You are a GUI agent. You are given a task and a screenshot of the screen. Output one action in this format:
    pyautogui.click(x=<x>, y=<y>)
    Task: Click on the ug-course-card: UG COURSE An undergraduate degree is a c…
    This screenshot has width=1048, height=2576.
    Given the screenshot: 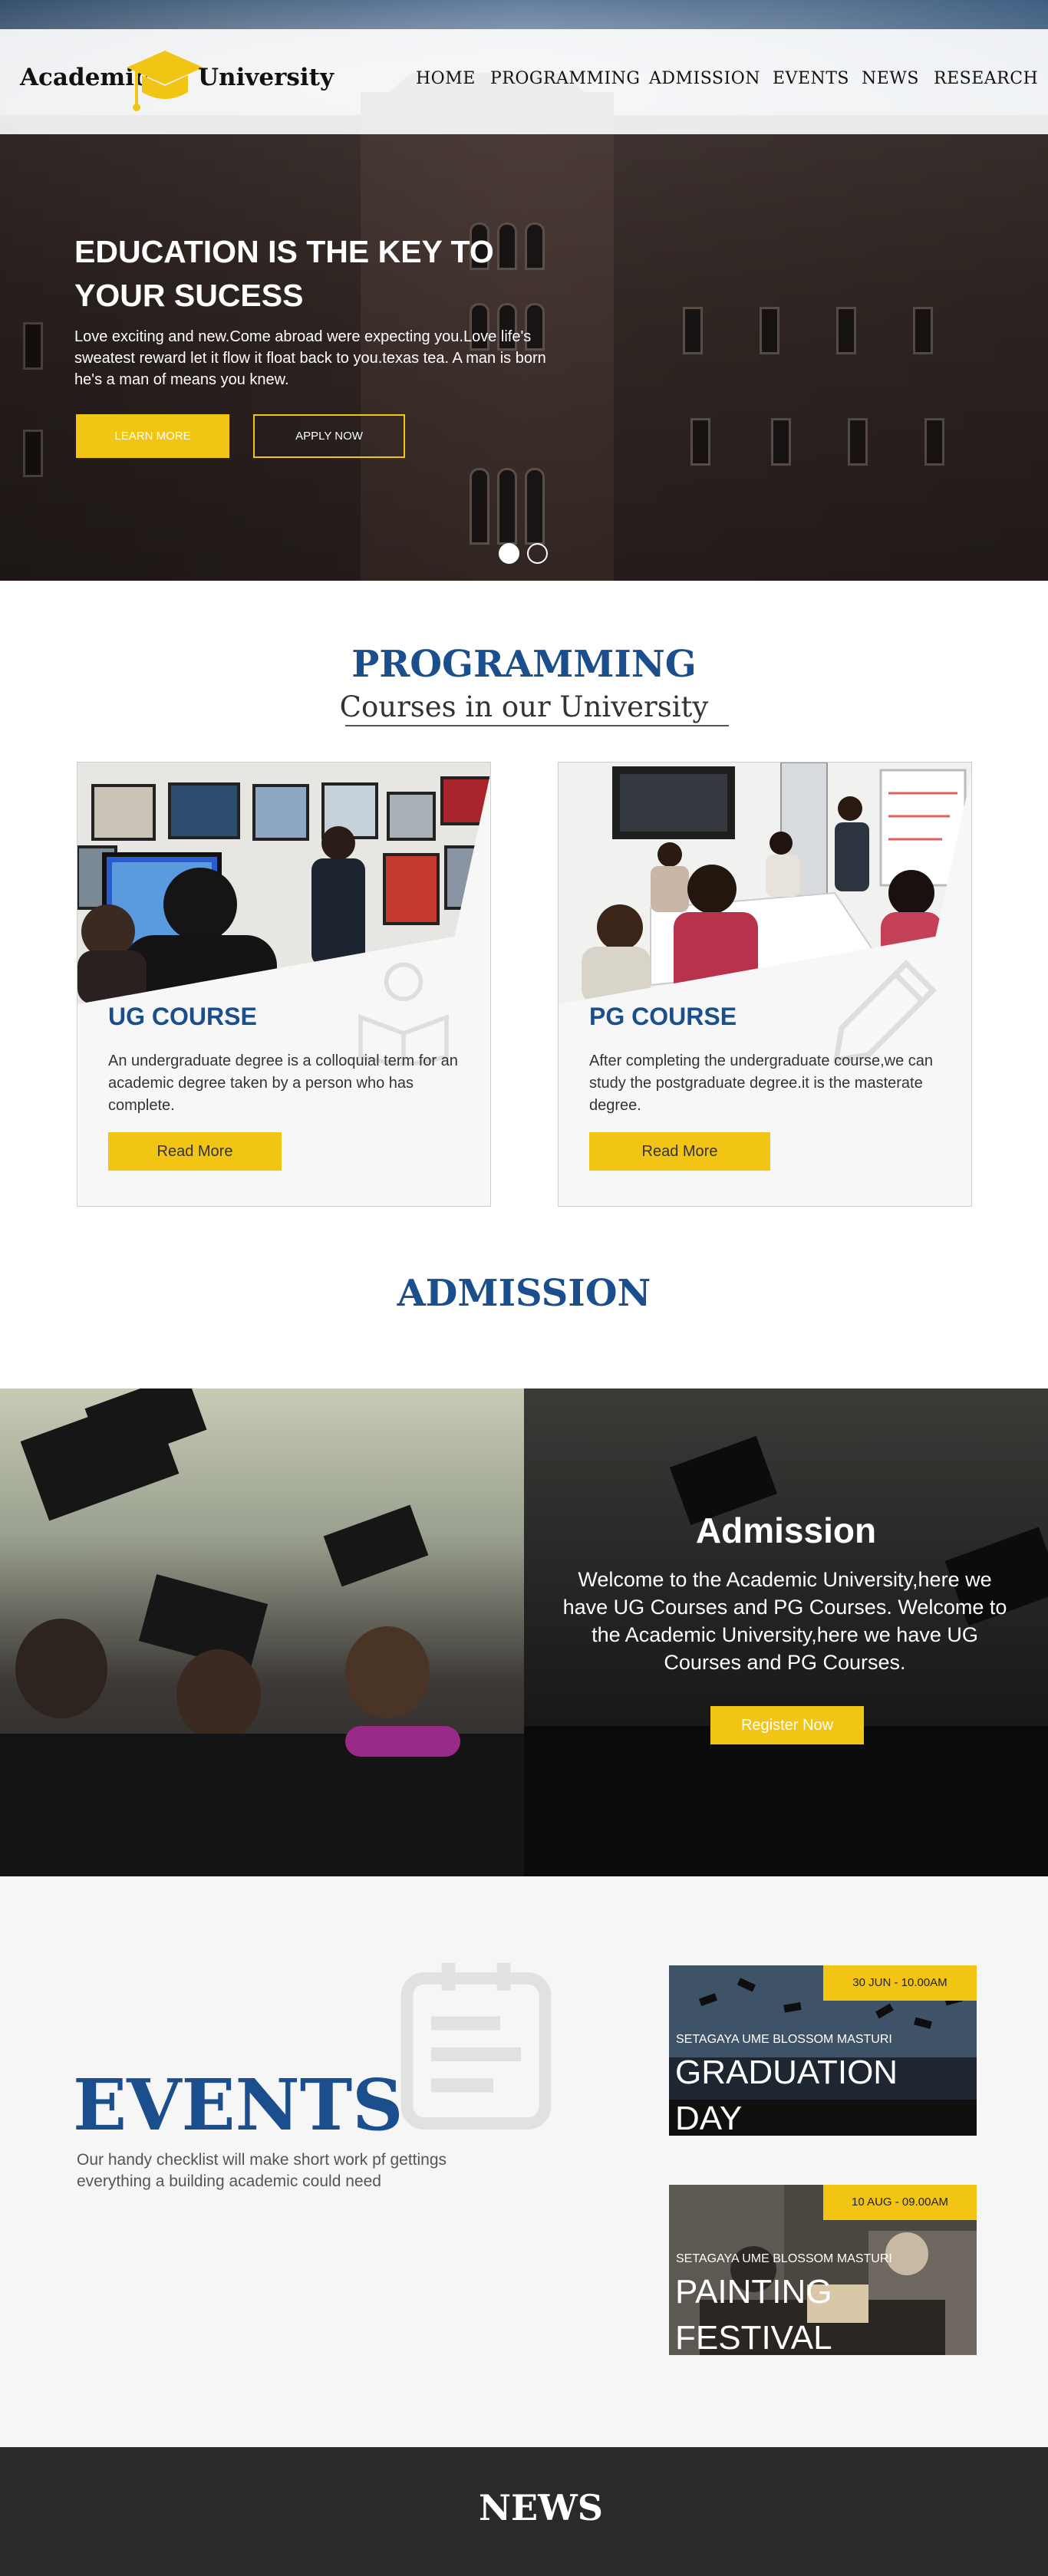 What is the action you would take?
    pyautogui.click(x=284, y=984)
    